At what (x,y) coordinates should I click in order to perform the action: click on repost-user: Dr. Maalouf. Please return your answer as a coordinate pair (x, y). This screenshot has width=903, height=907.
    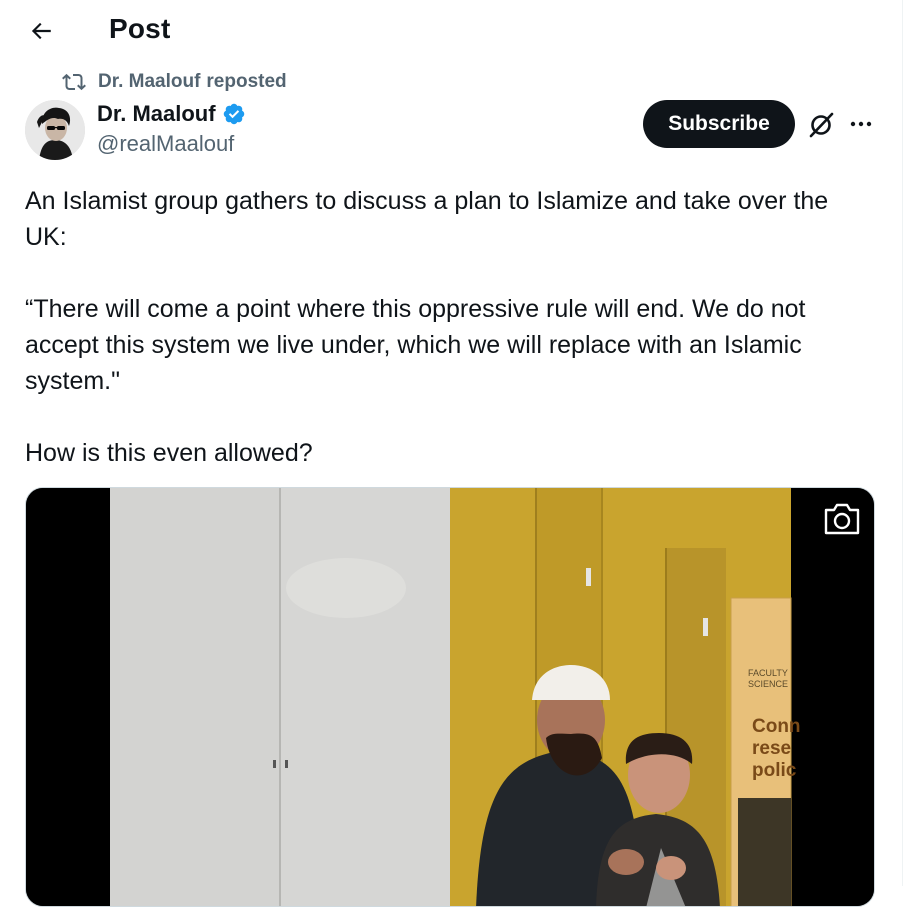
    Looking at the image, I should click on (149, 82).